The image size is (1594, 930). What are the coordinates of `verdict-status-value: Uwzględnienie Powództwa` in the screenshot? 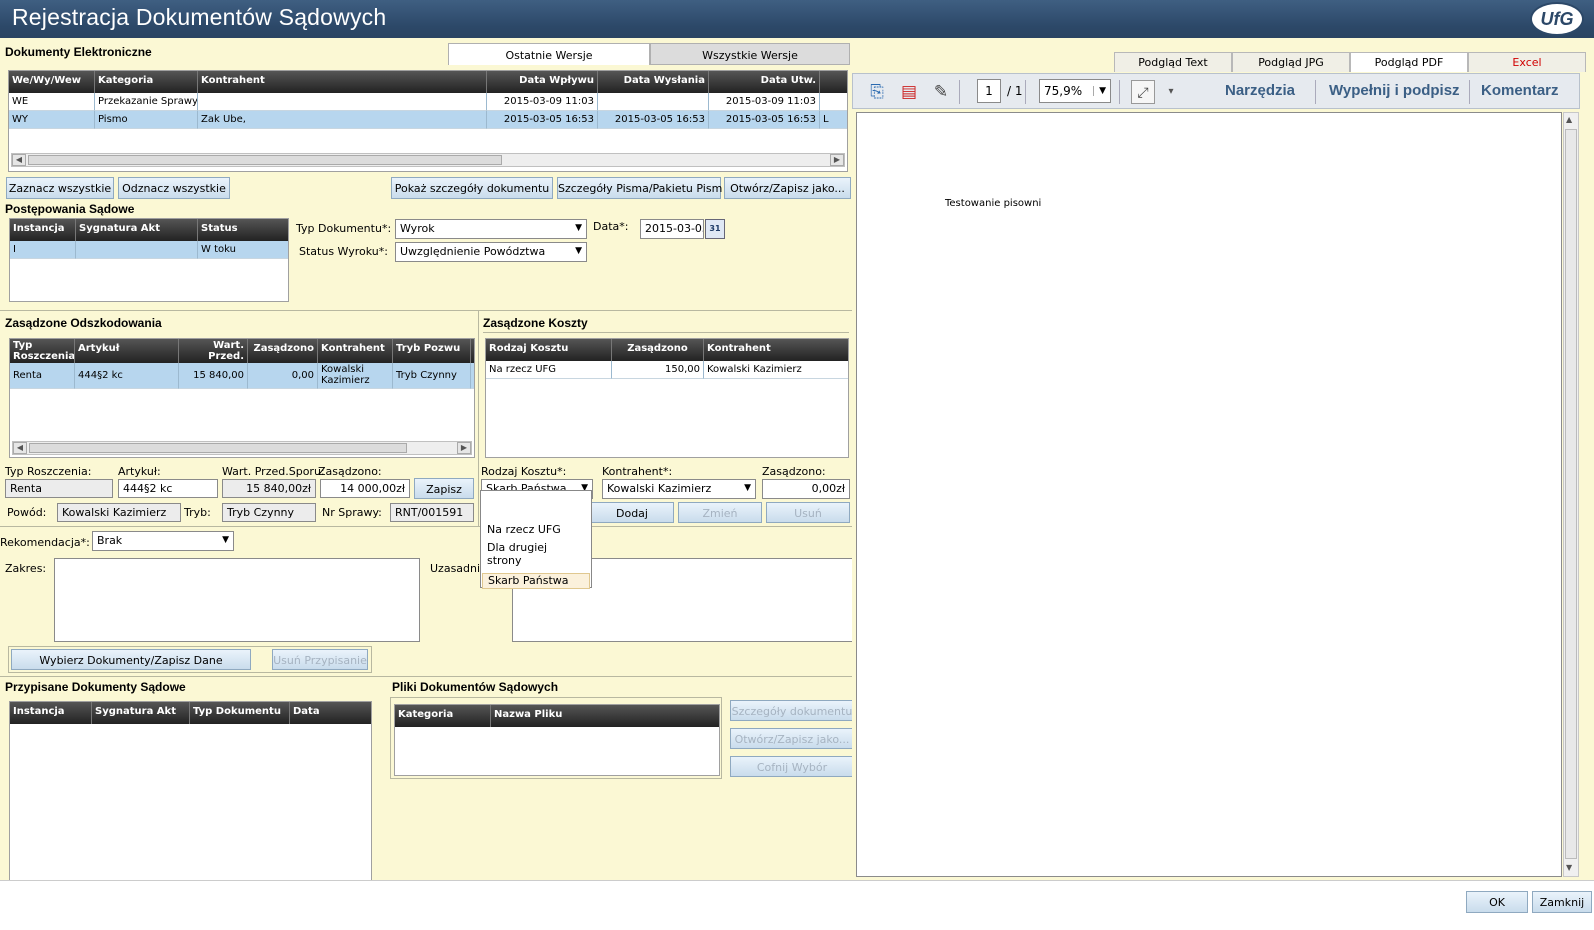 It's located at (473, 251).